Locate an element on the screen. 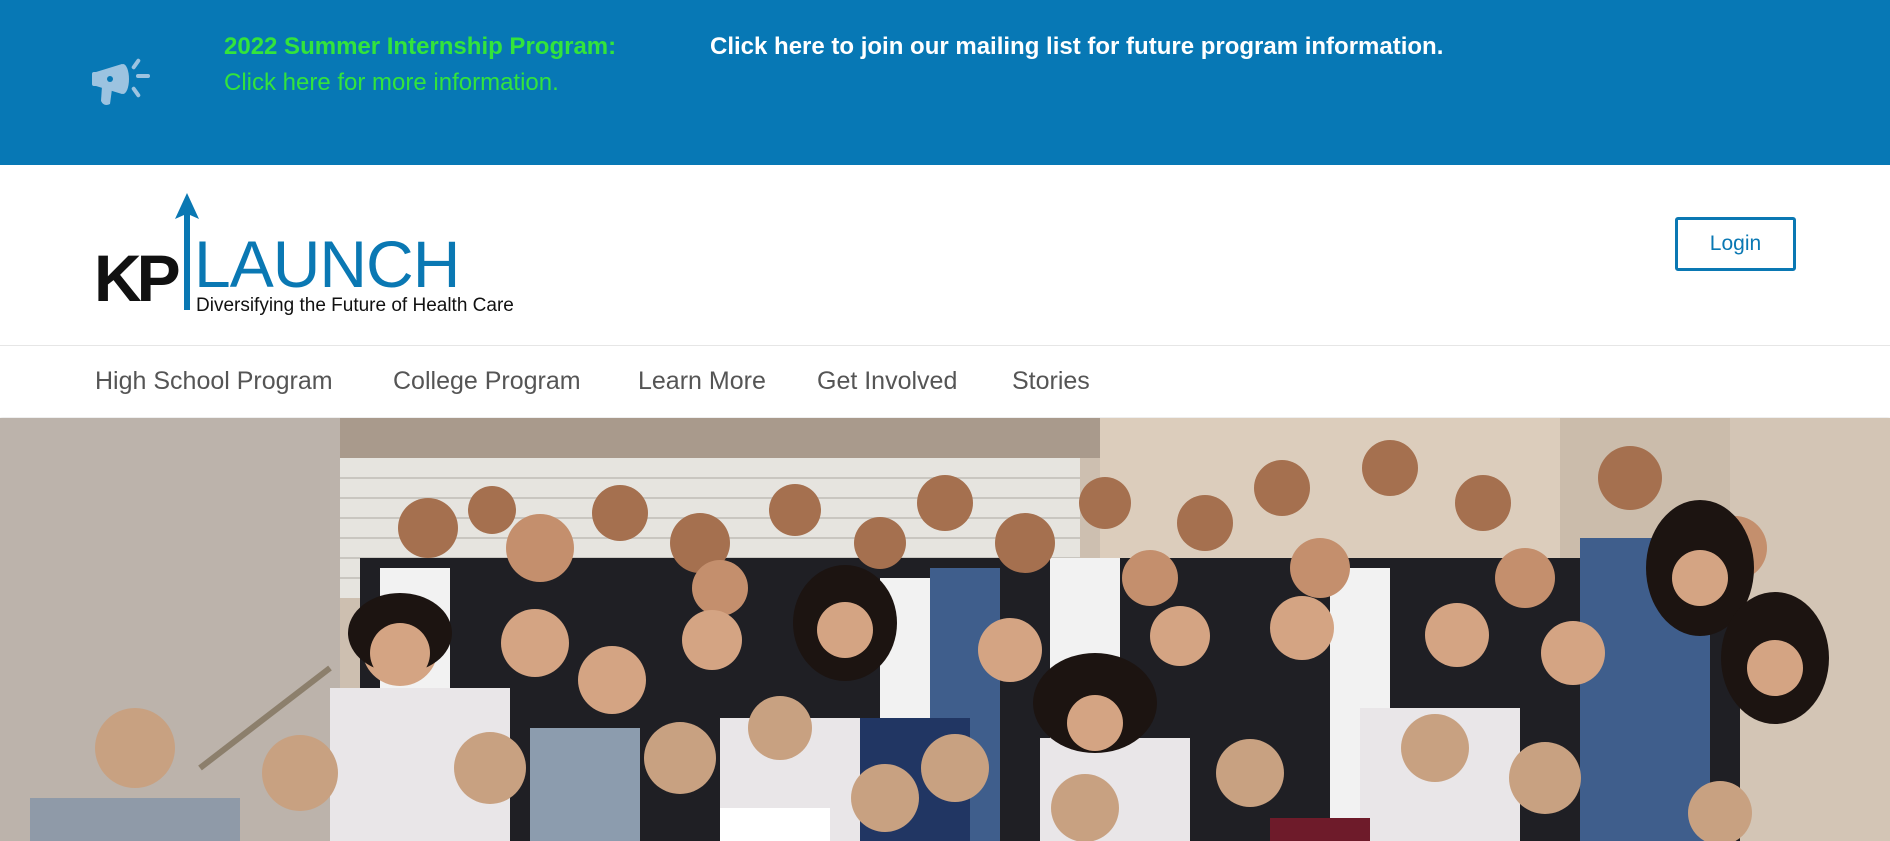 The height and width of the screenshot is (841, 1890). internship-program-title: 2022 Summer Internship Program: is located at coordinates (420, 47).